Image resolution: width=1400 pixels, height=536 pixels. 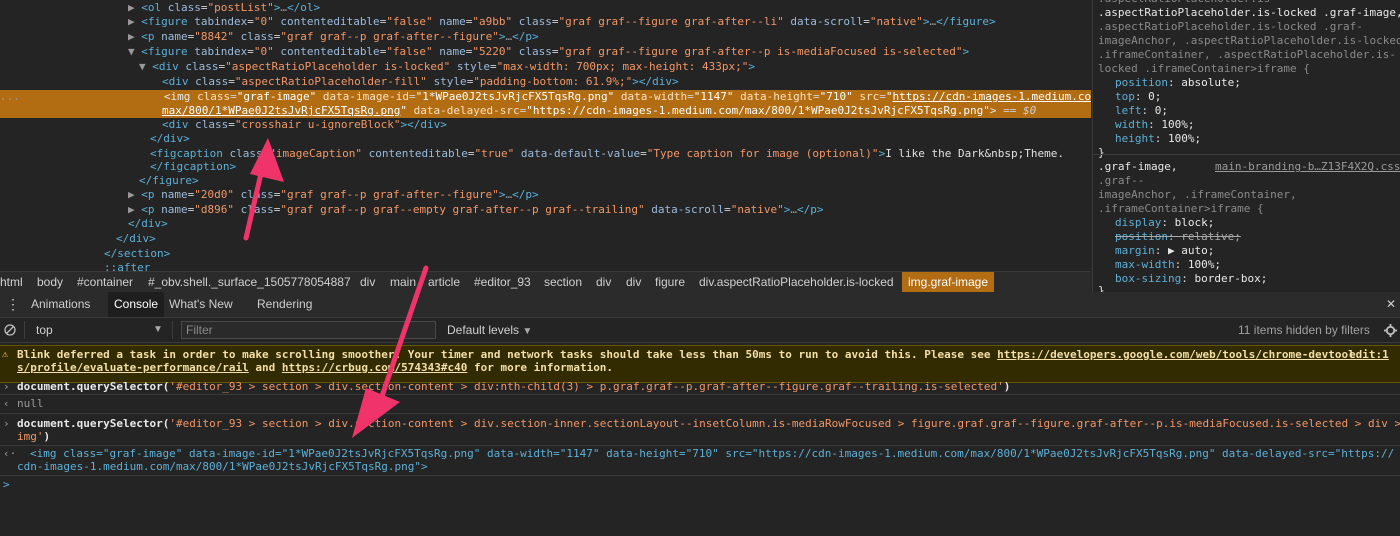 What do you see at coordinates (84, 224) in the screenshot?
I see `tree-node-div-close-2: </div>` at bounding box center [84, 224].